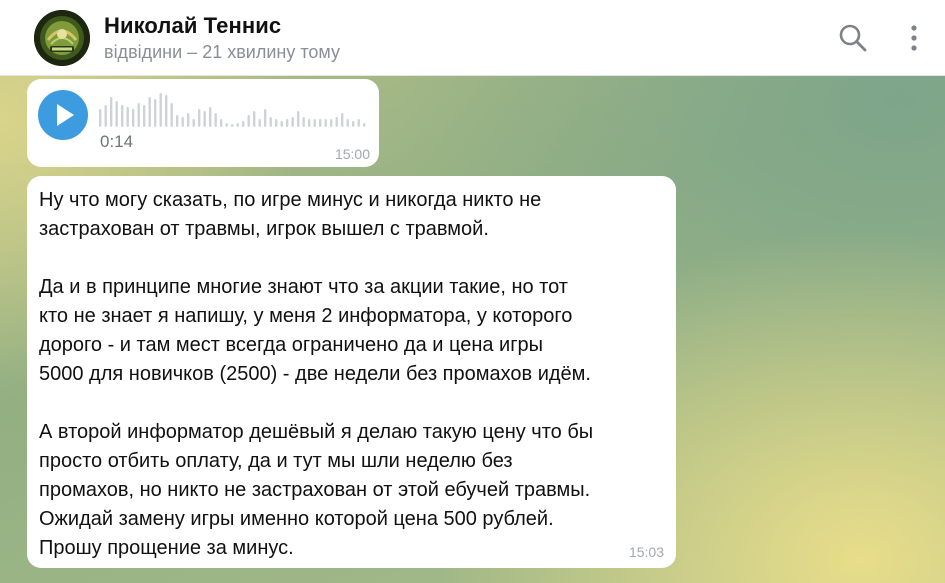 The height and width of the screenshot is (583, 945). I want to click on voice-duration: 0:14, so click(117, 141).